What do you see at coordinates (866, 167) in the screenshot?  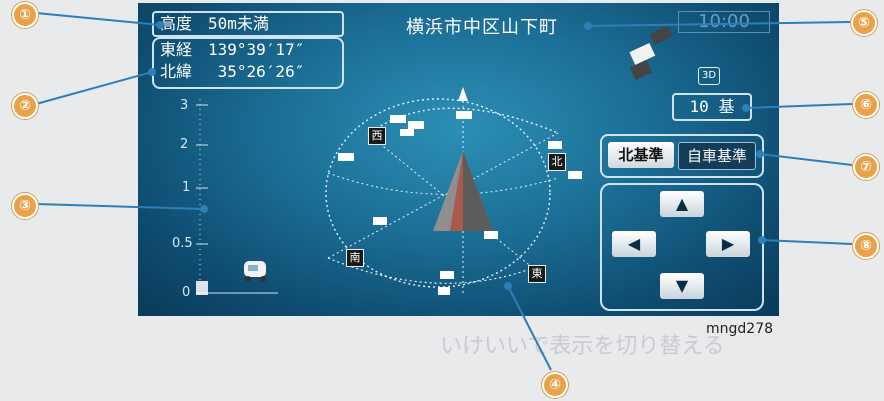 I see `callout-7: ⑦` at bounding box center [866, 167].